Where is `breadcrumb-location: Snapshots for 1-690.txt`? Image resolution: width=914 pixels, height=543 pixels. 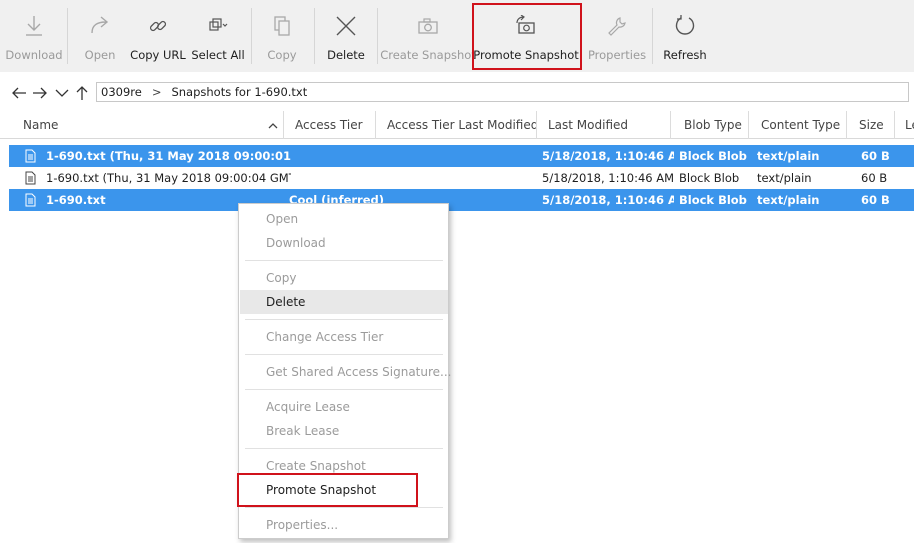 breadcrumb-location: Snapshots for 1-690.txt is located at coordinates (239, 92).